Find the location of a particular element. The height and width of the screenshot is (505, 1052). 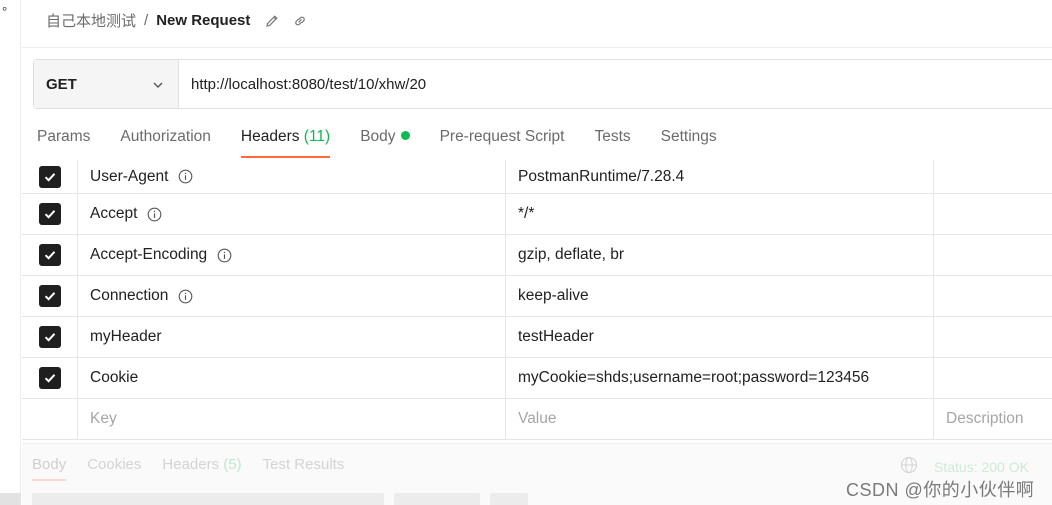

breadcrumb-bar: 自己本地测试 / New Request is located at coordinates (537, 24).